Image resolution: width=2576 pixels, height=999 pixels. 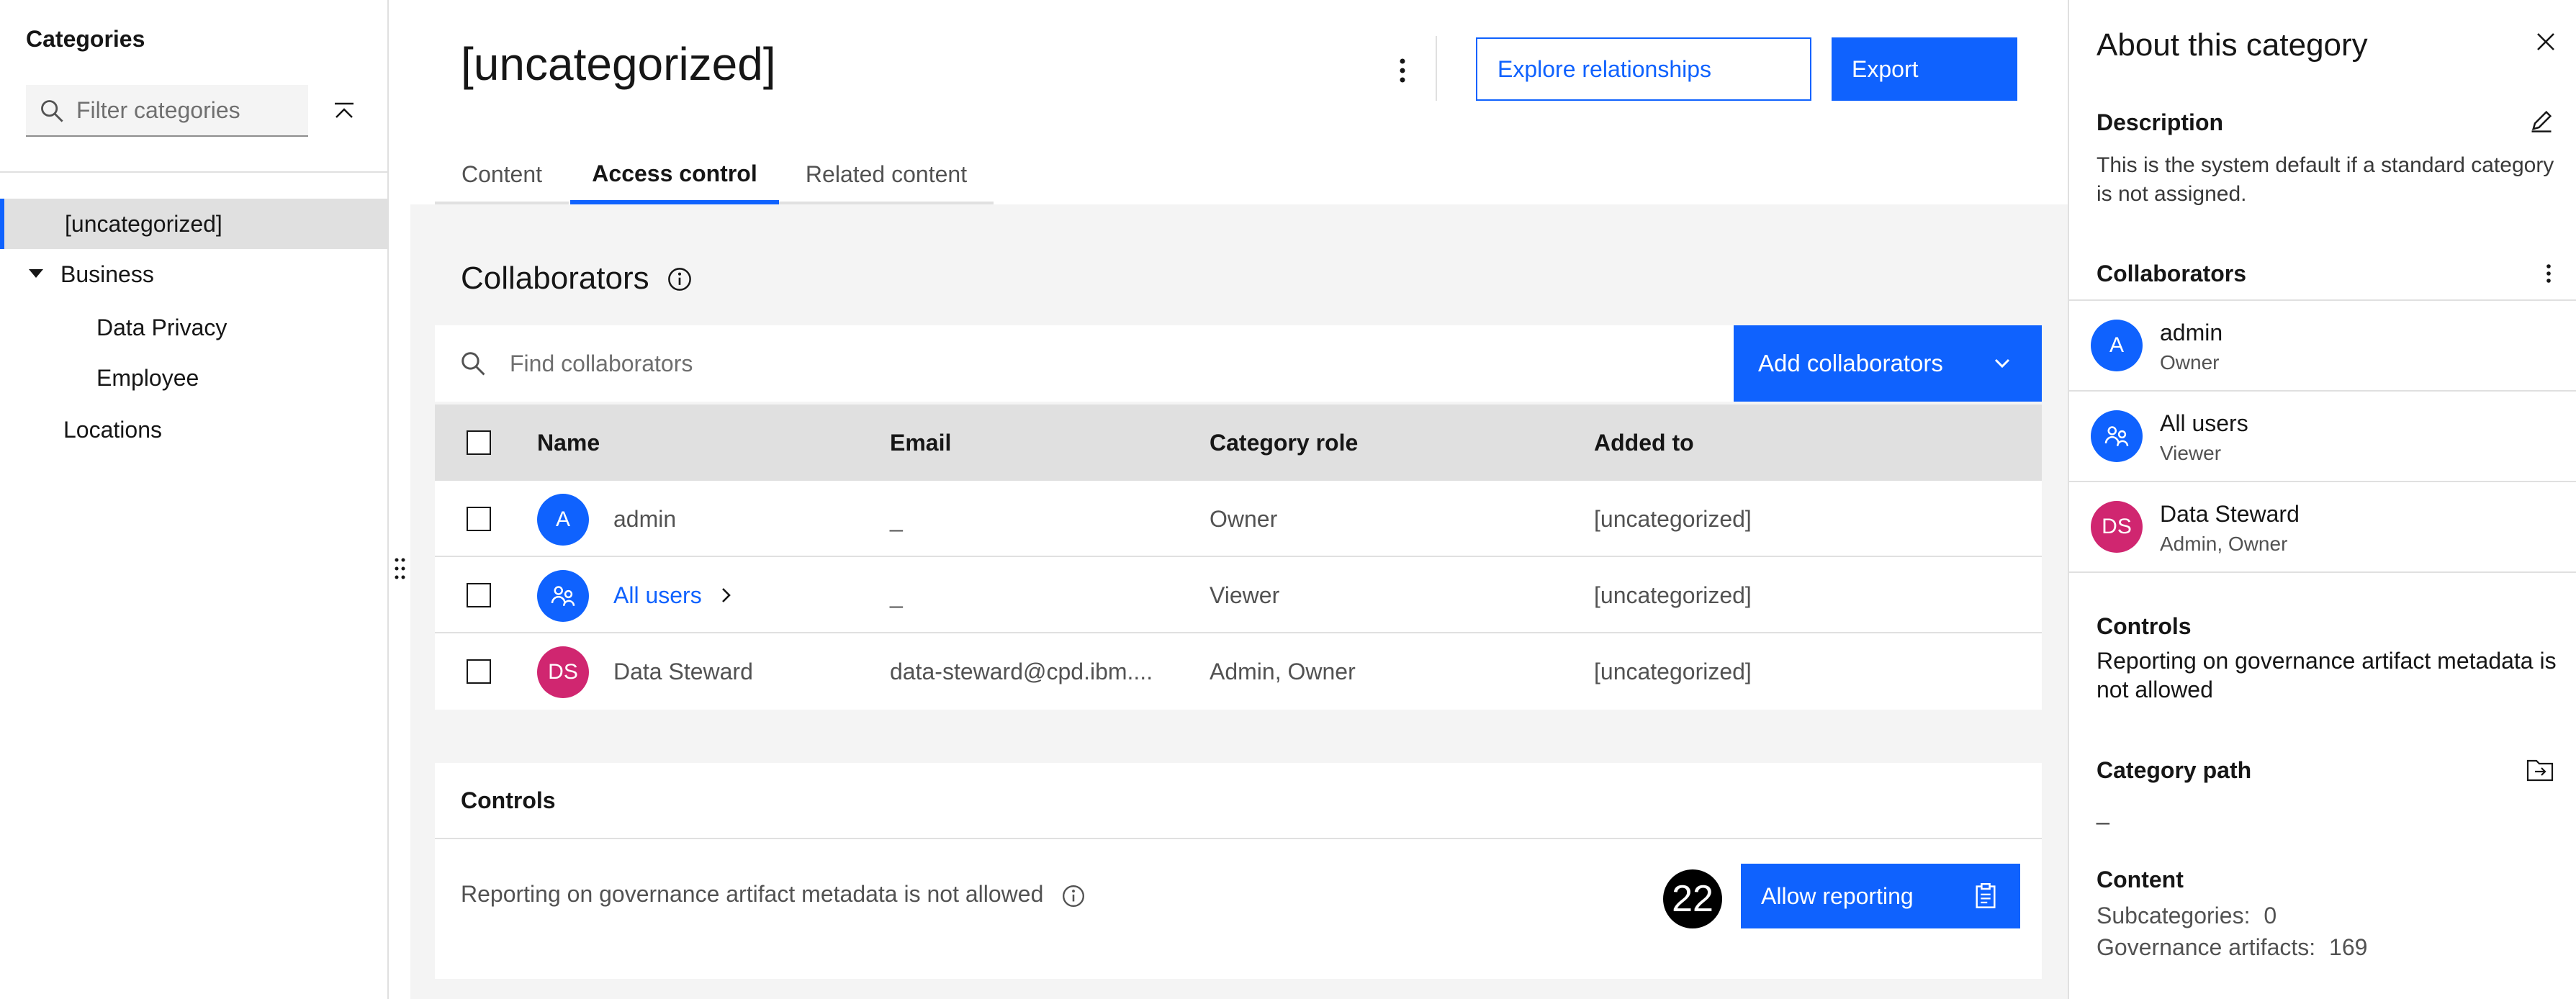 I want to click on table-header: Name Email Category role Added to, so click(x=1238, y=442).